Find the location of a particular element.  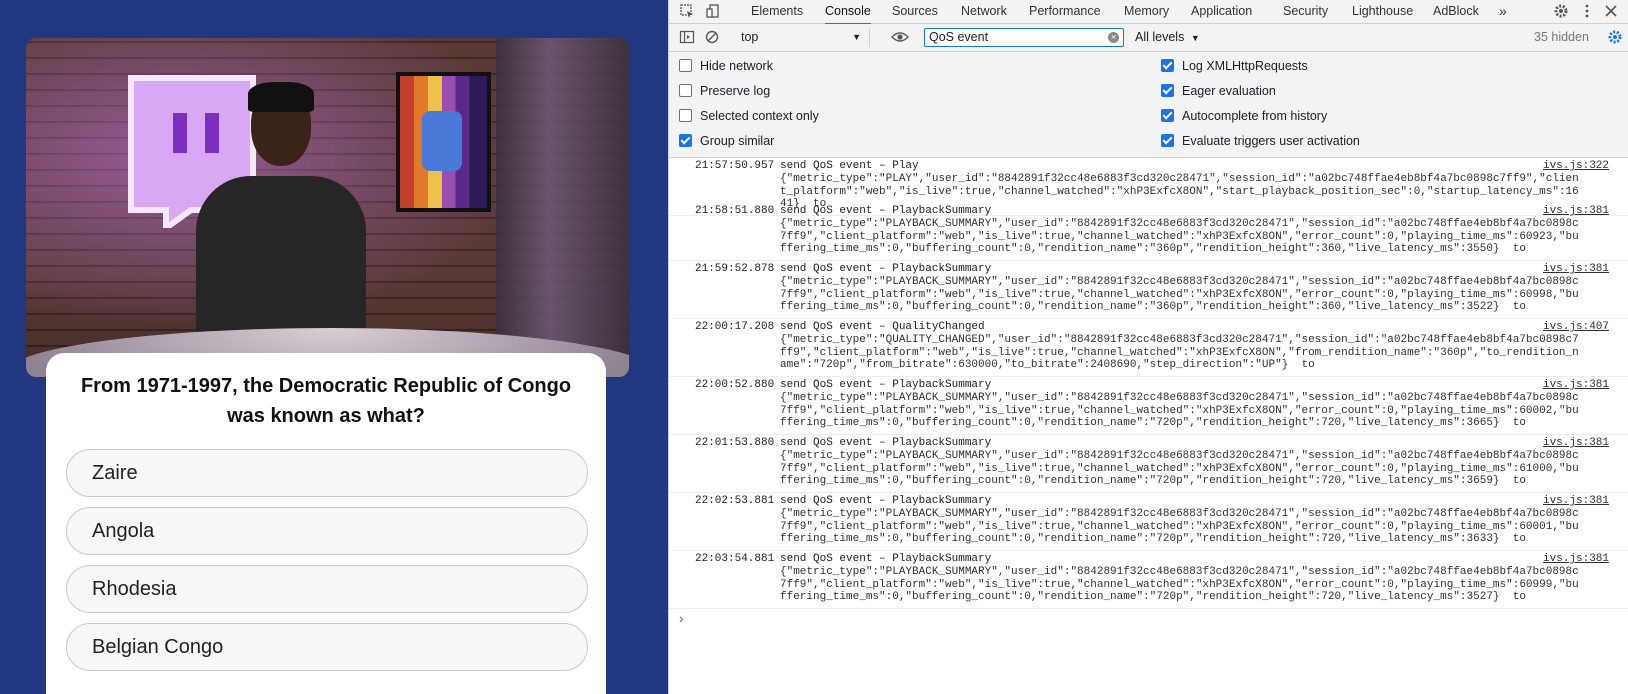

checkbox-label: Preserve log is located at coordinates (735, 91).